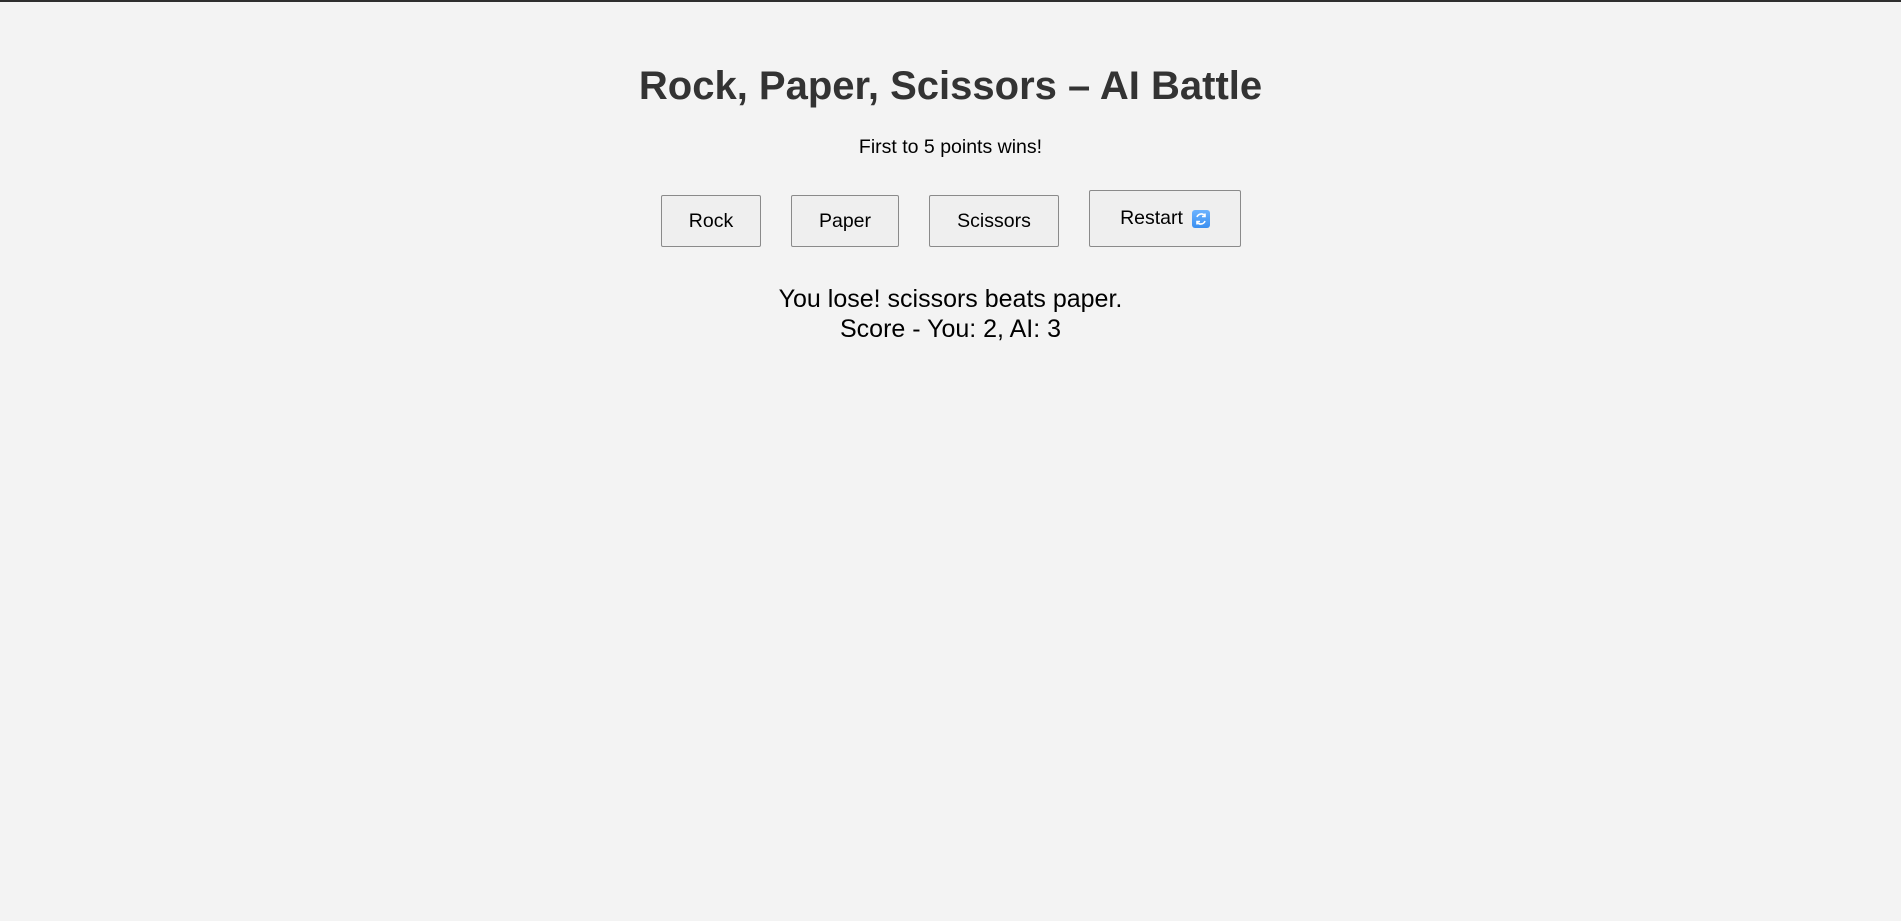  What do you see at coordinates (950, 1) in the screenshot?
I see `window-top-border` at bounding box center [950, 1].